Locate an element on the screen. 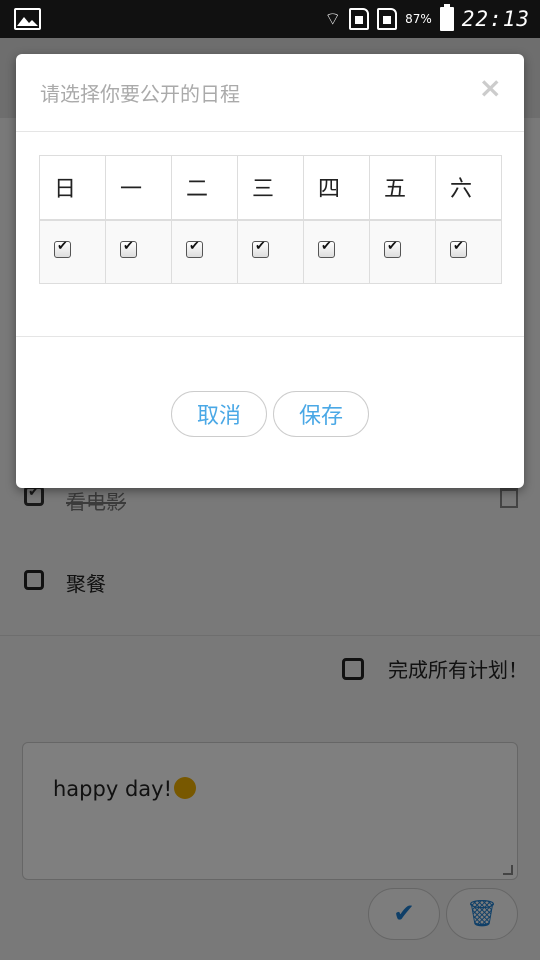 This screenshot has width=540, height=960. modal-footer: 取消 保存 is located at coordinates (270, 412).